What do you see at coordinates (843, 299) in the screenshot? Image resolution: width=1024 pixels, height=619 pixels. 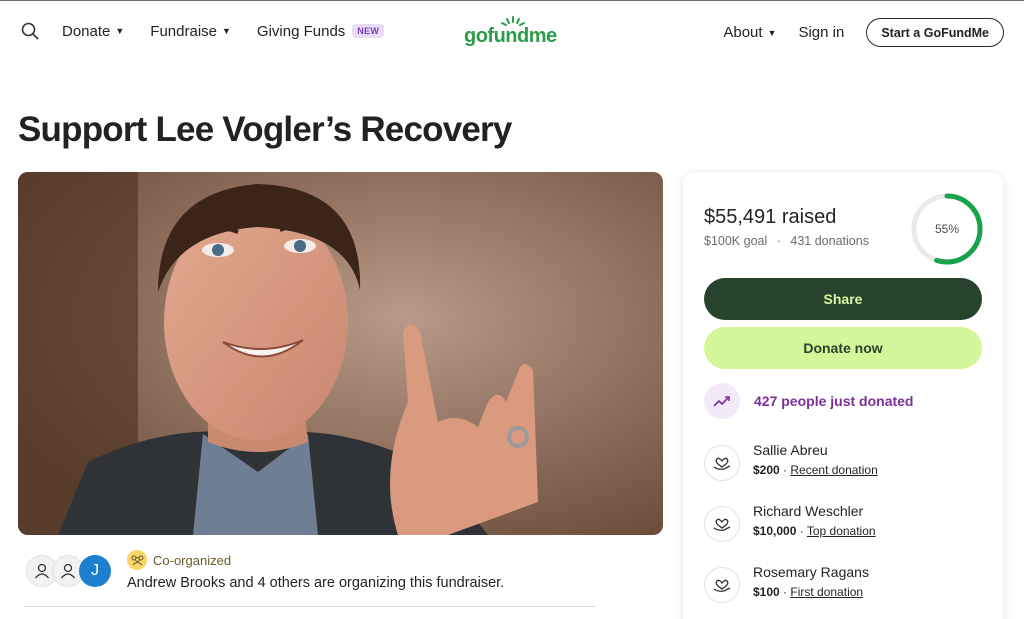 I see `share-button: Share` at bounding box center [843, 299].